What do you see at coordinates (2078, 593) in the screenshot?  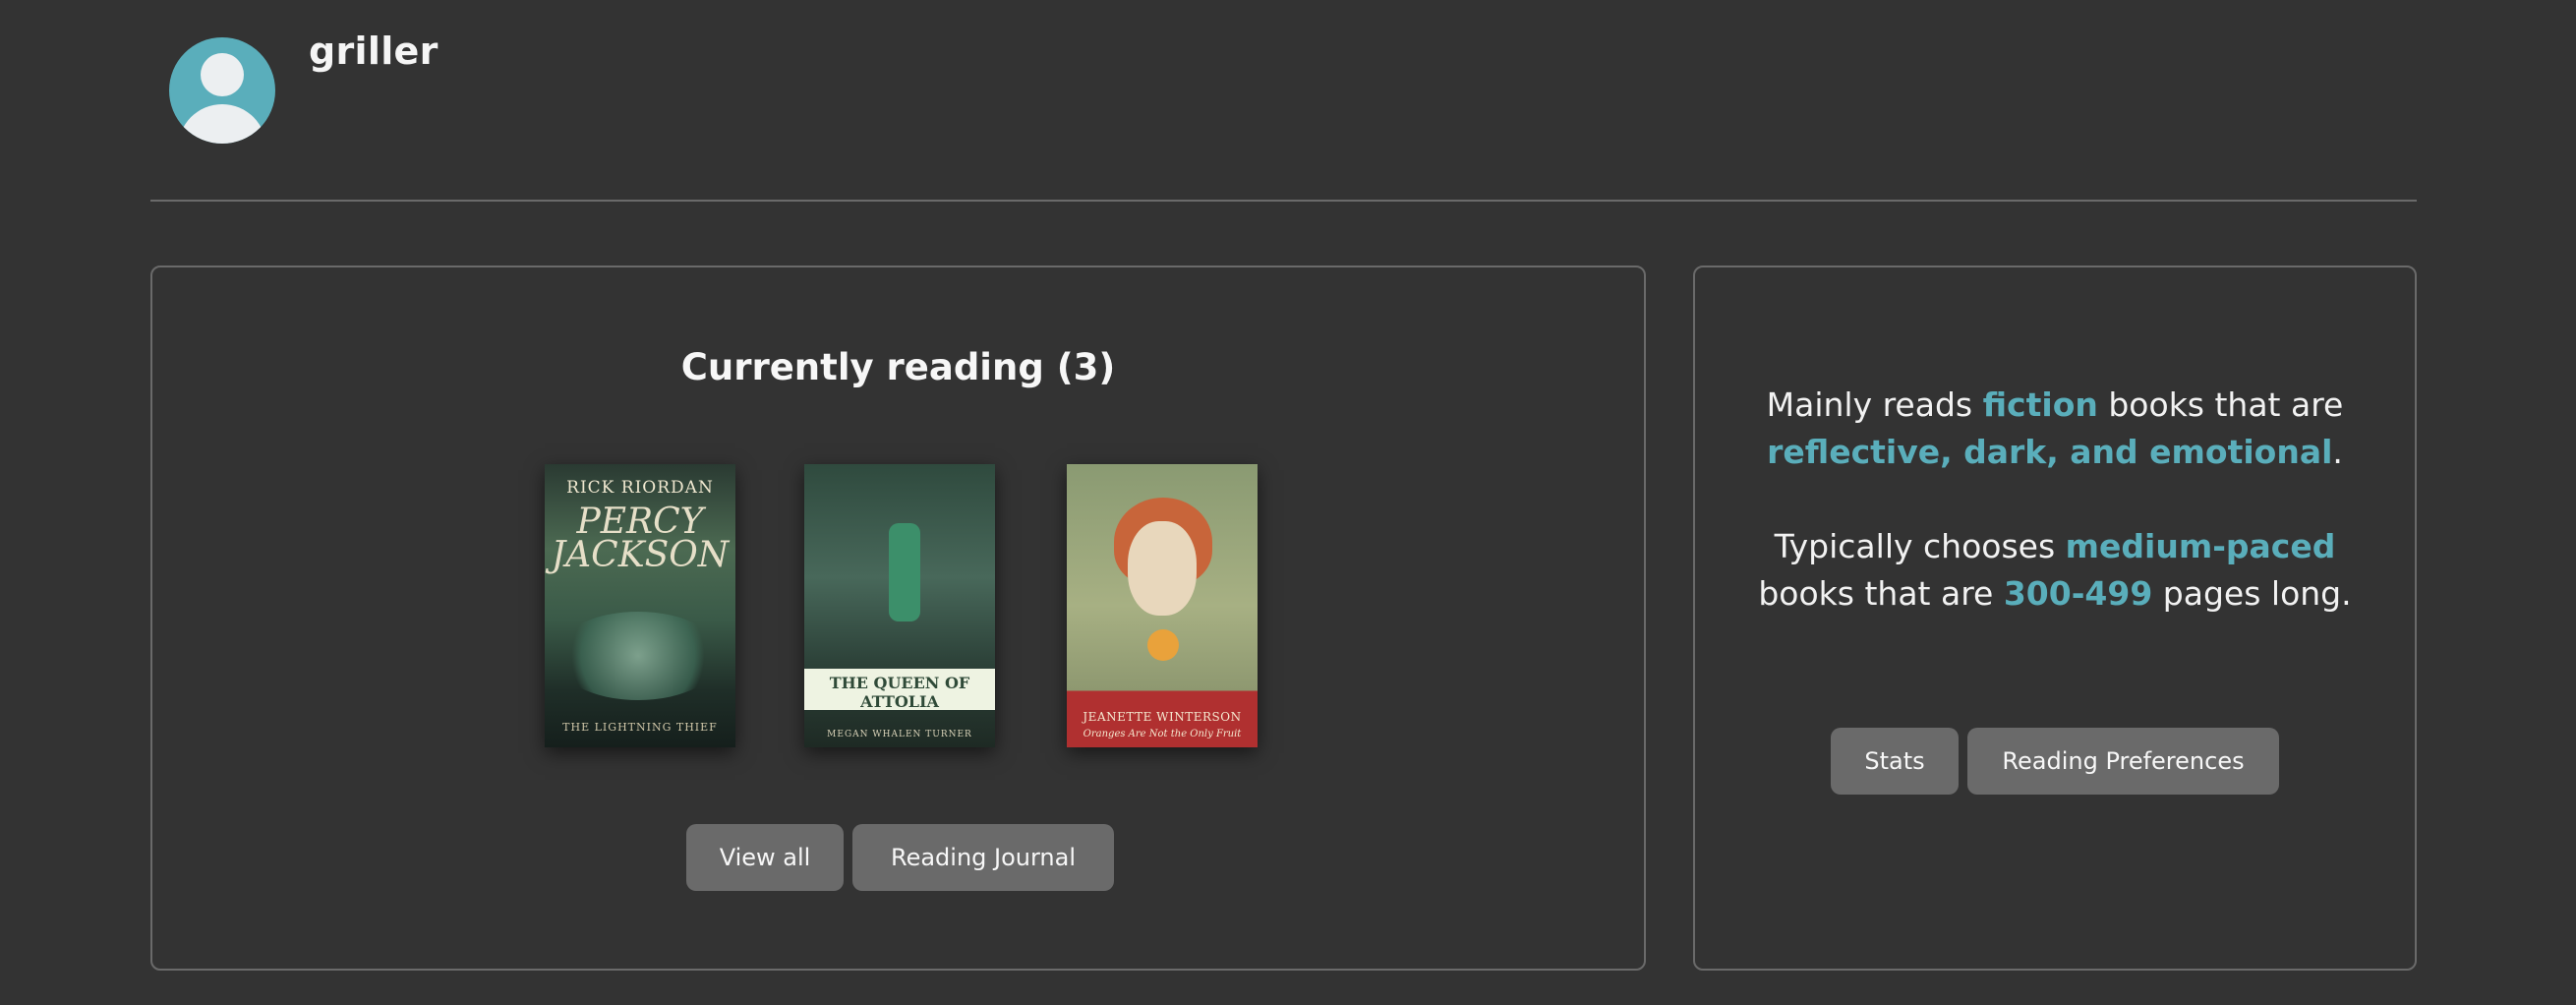 I see `pages-highlight: 300-499` at bounding box center [2078, 593].